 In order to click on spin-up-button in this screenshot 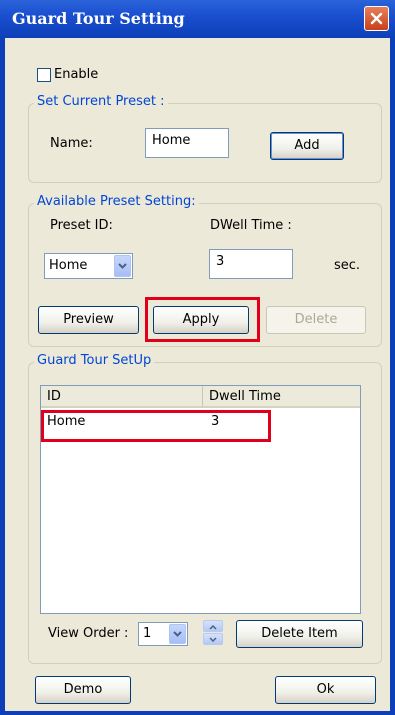, I will do `click(213, 626)`.